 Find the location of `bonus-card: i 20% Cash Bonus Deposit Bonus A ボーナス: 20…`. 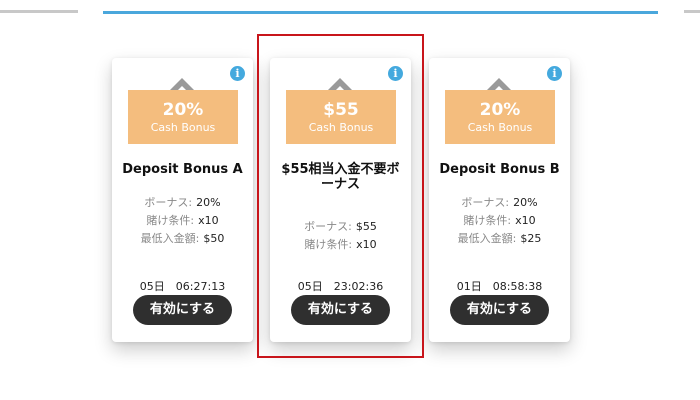

bonus-card: i 20% Cash Bonus Deposit Bonus A ボーナス: 20… is located at coordinates (182, 200).